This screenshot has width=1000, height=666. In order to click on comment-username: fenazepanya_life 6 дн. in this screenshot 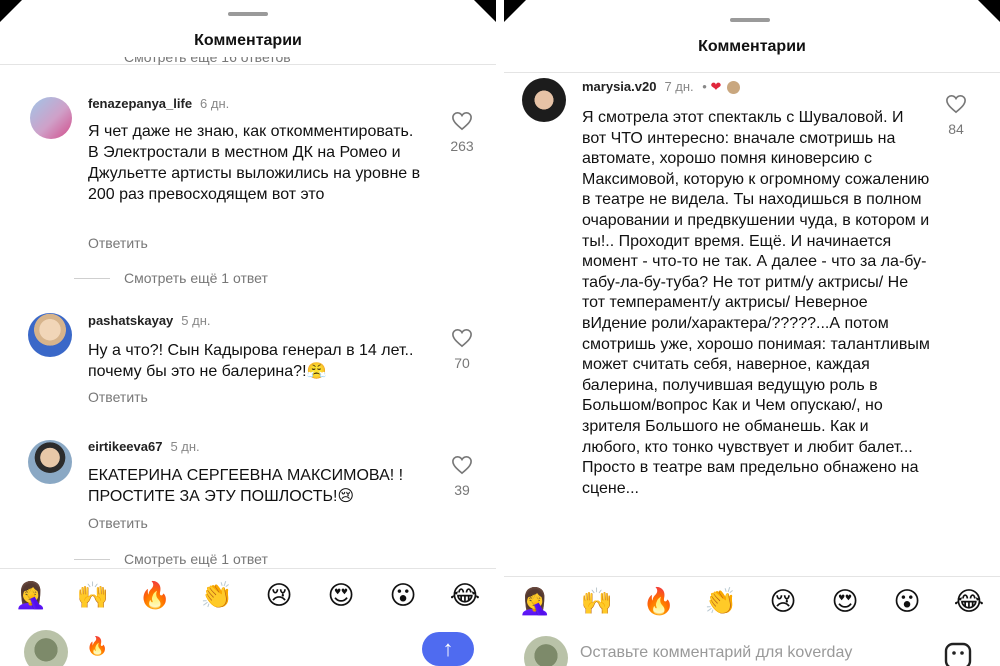, I will do `click(158, 103)`.